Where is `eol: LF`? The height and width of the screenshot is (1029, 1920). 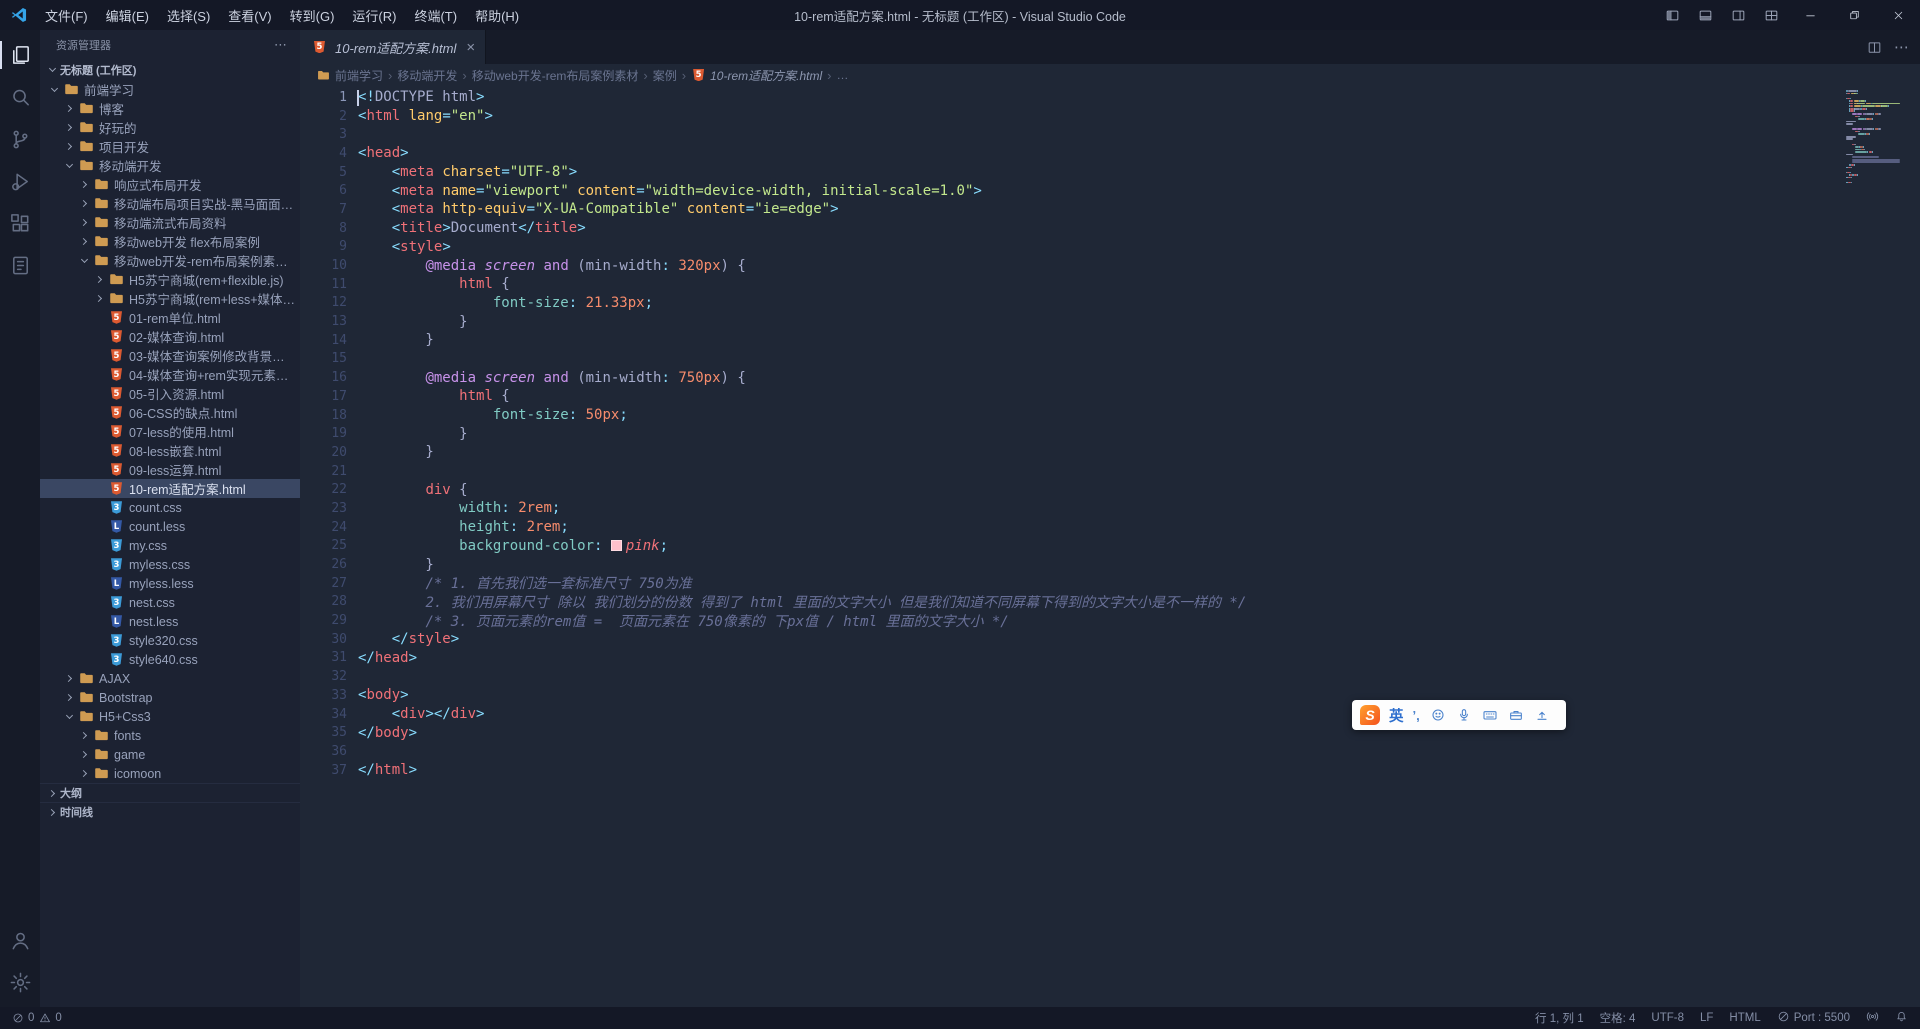
eol: LF is located at coordinates (1706, 1018).